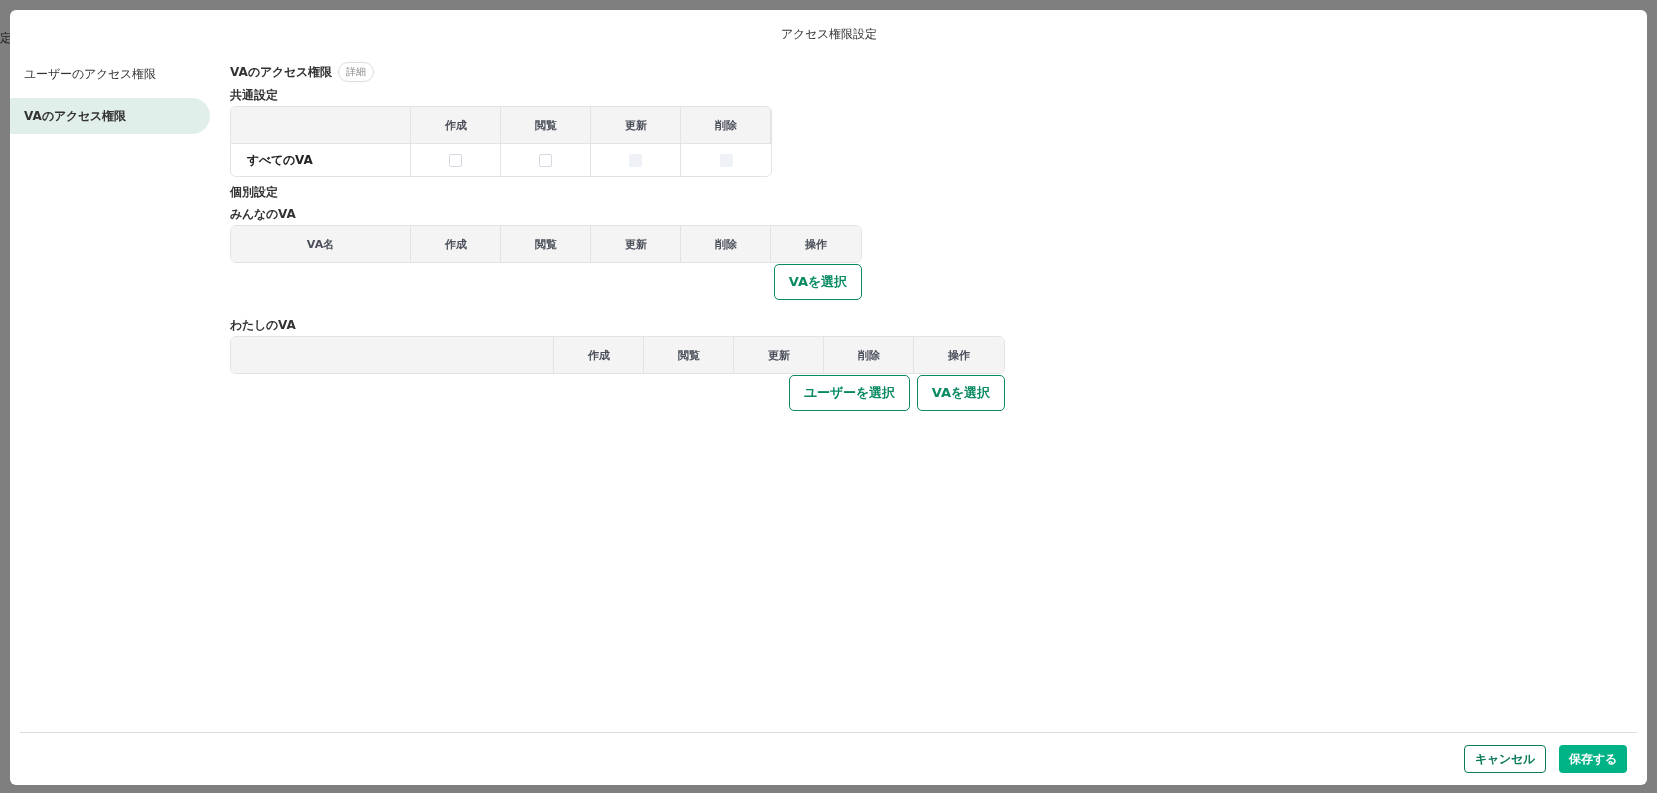  I want to click on sidebar-item: VAのアクセス権限, so click(110, 116).